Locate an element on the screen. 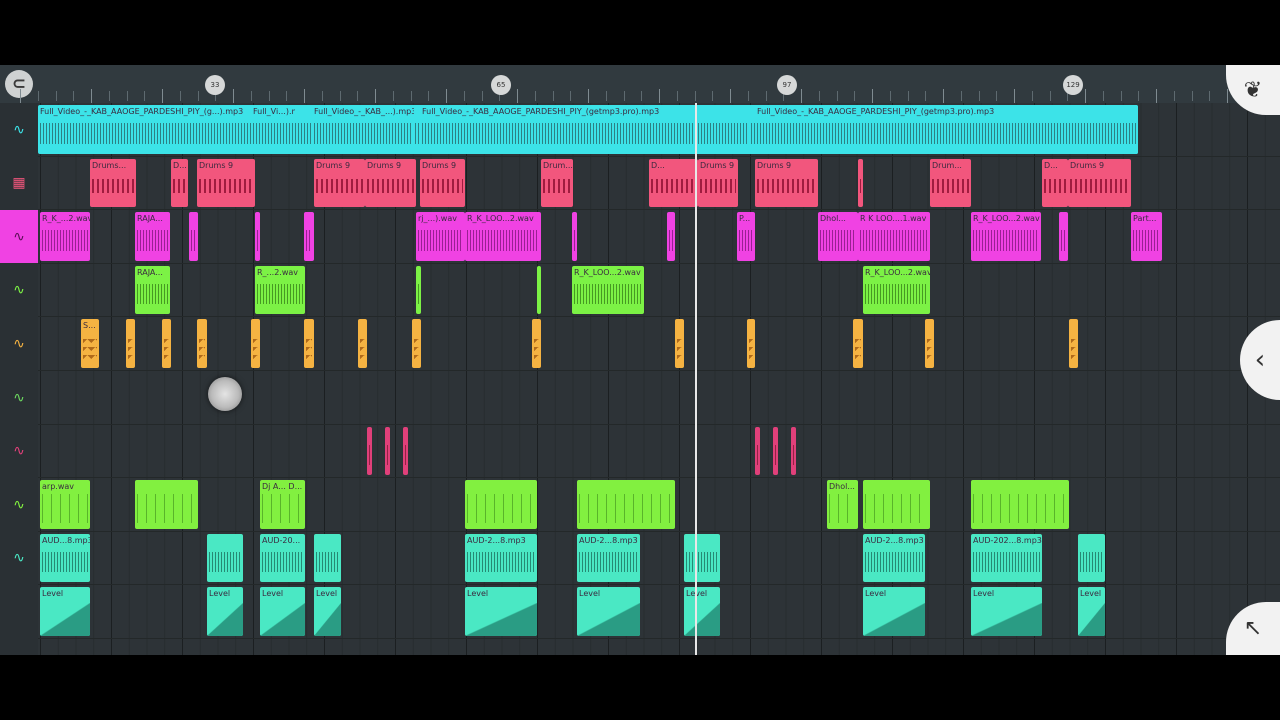 Image resolution: width=1280 pixels, height=720 pixels. magnet-snap-icon: ⊂ is located at coordinates (19, 84).